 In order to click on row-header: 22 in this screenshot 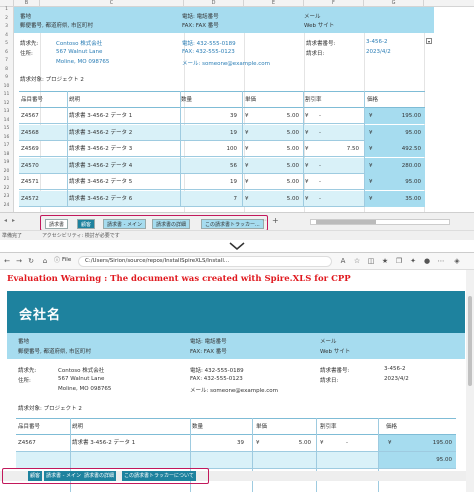, I will do `click(6, 188)`.